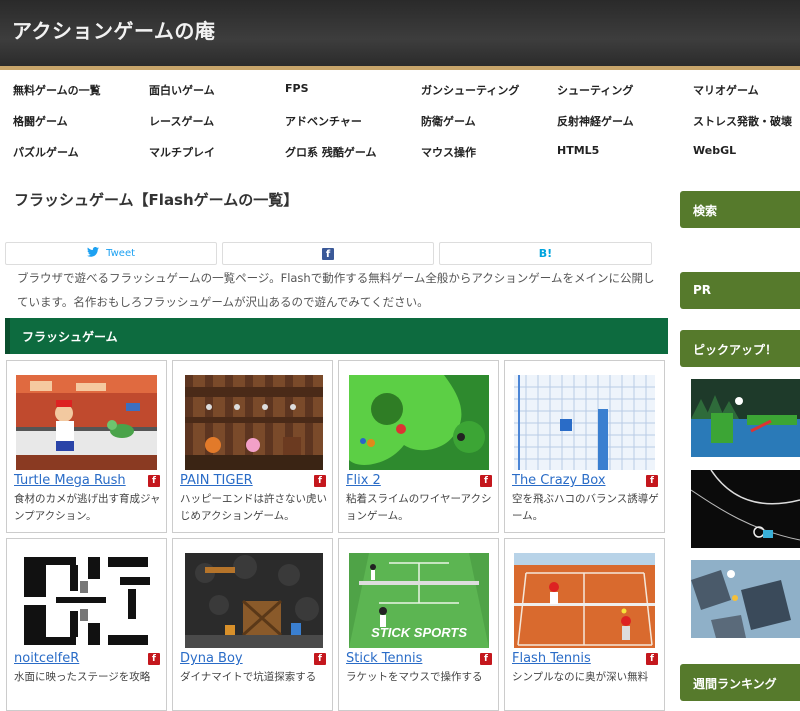  I want to click on nav-item-puzzle: パズルゲーム, so click(46, 152).